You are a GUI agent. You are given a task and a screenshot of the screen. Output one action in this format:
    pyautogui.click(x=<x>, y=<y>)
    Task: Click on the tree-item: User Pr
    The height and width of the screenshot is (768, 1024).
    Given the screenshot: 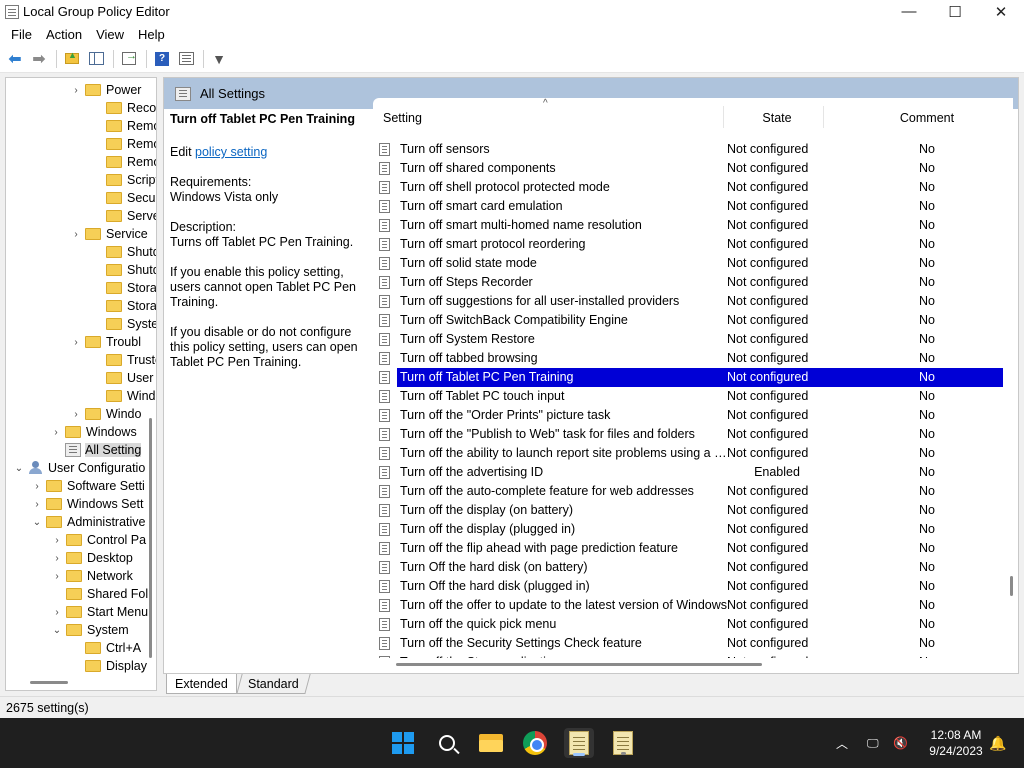 What is the action you would take?
    pyautogui.click(x=123, y=378)
    